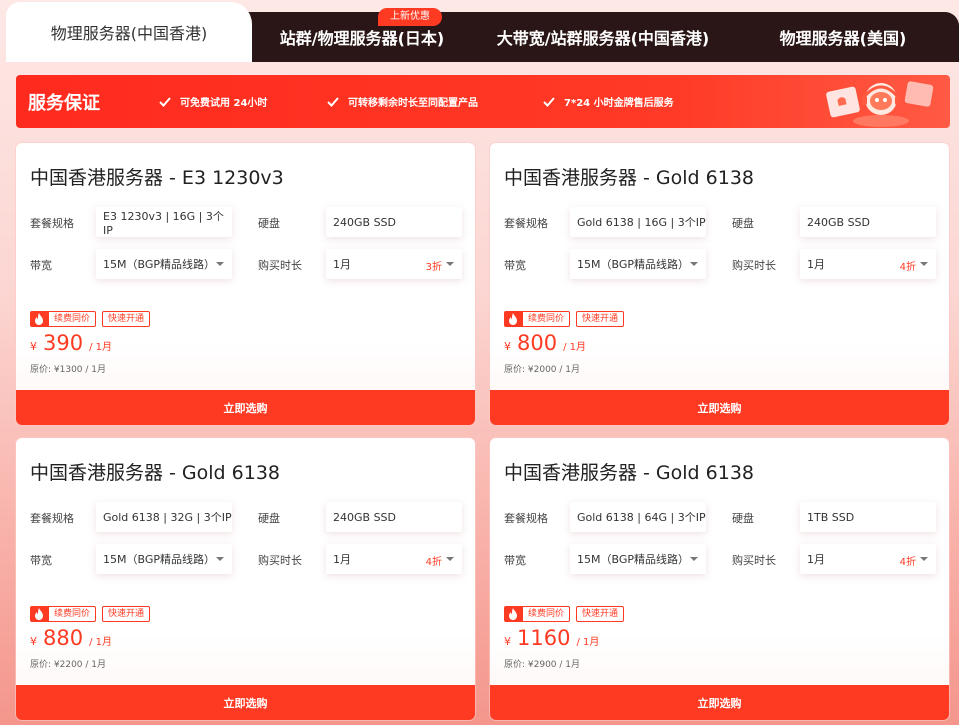 The image size is (959, 725). I want to click on tab-us-physical: 物理服务器(美国), so click(843, 37).